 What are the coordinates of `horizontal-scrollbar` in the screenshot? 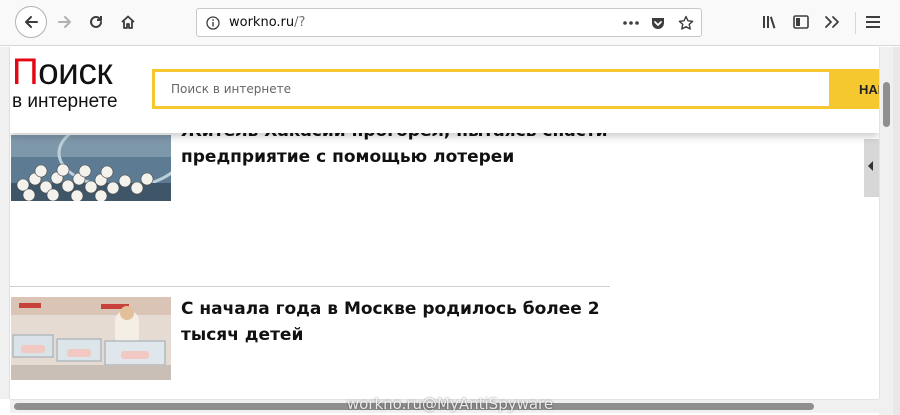 It's located at (444, 406).